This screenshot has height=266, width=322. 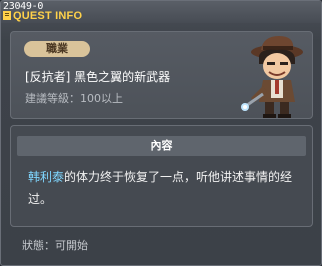 I want to click on quest-status: 狀態：可開始, so click(x=55, y=245).